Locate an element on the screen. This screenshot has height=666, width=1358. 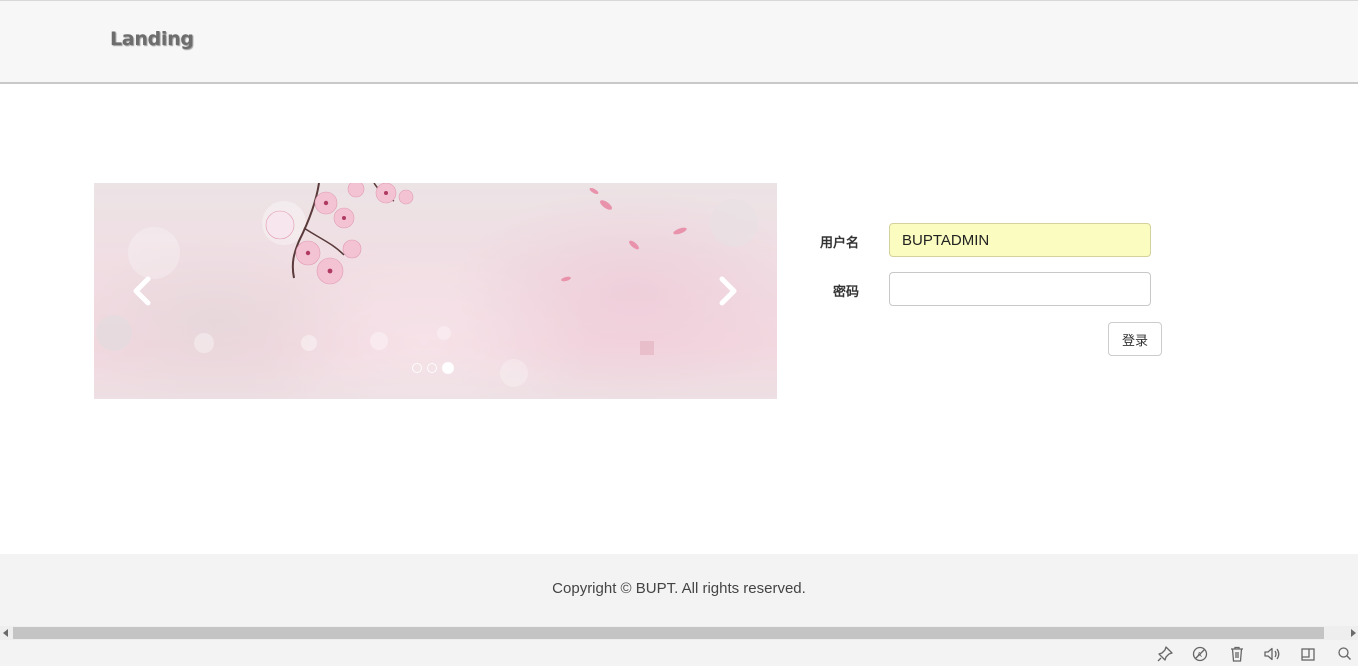
pin-icon is located at coordinates (1165, 654).